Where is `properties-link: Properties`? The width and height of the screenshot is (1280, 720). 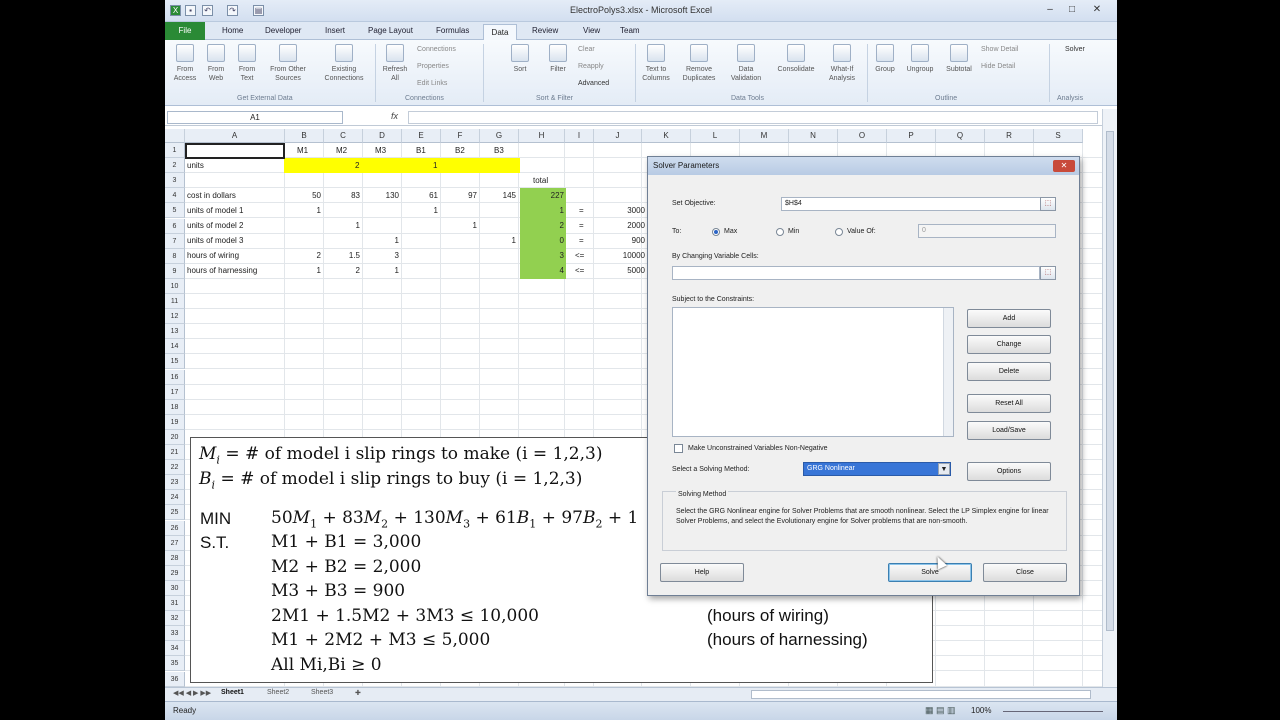
properties-link: Properties is located at coordinates (433, 66).